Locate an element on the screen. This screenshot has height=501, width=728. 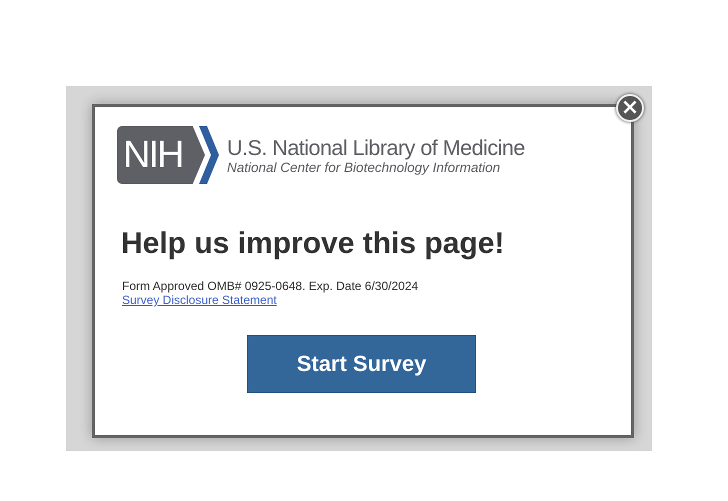
close-button: × is located at coordinates (630, 108).